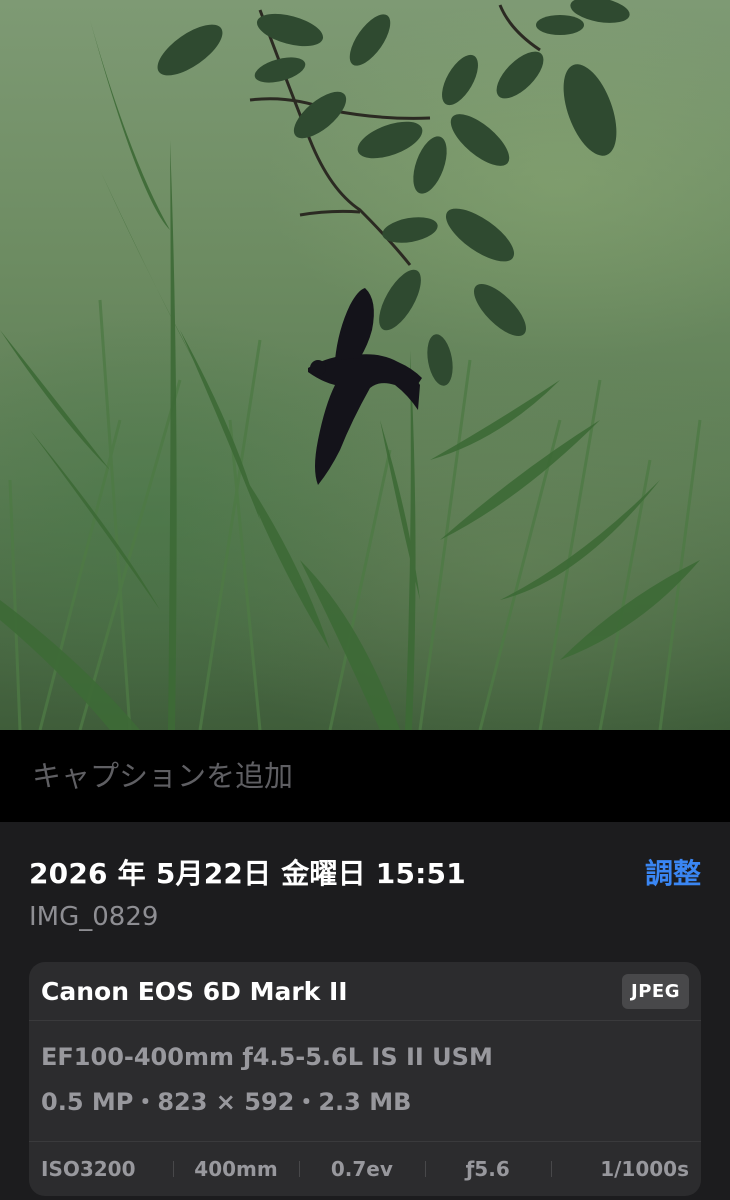  What do you see at coordinates (365, 991) in the screenshot?
I see `camera-header: Canon EOS 6D Mark II JPEG` at bounding box center [365, 991].